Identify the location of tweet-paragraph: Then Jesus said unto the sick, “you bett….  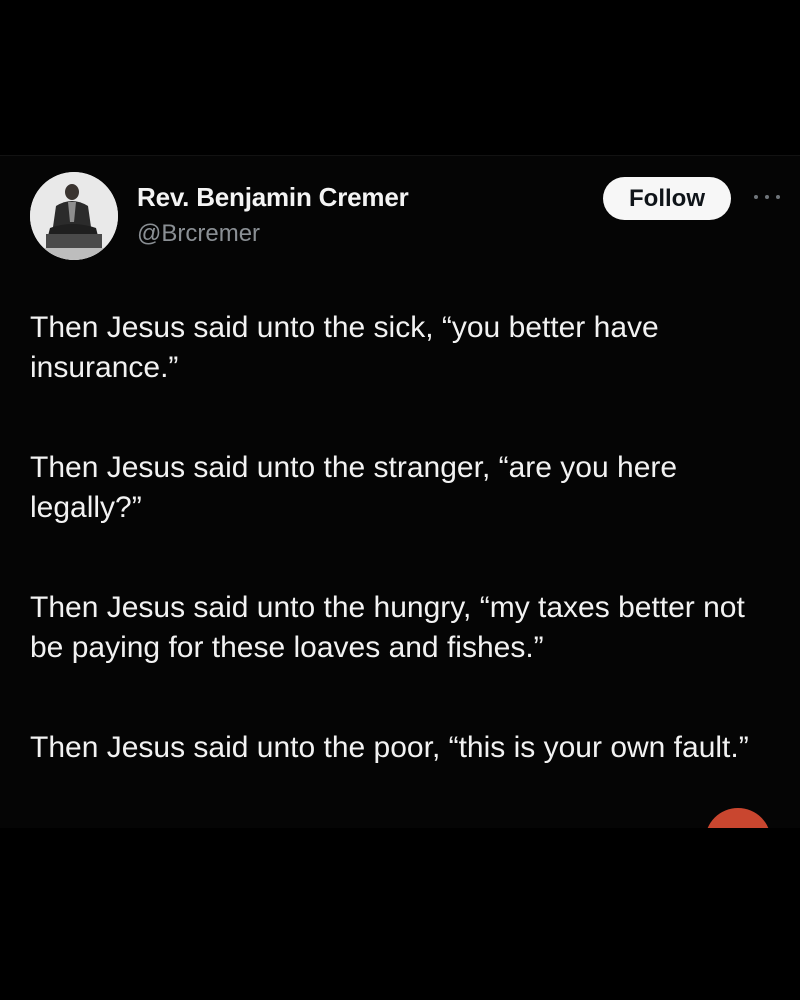
(344, 347).